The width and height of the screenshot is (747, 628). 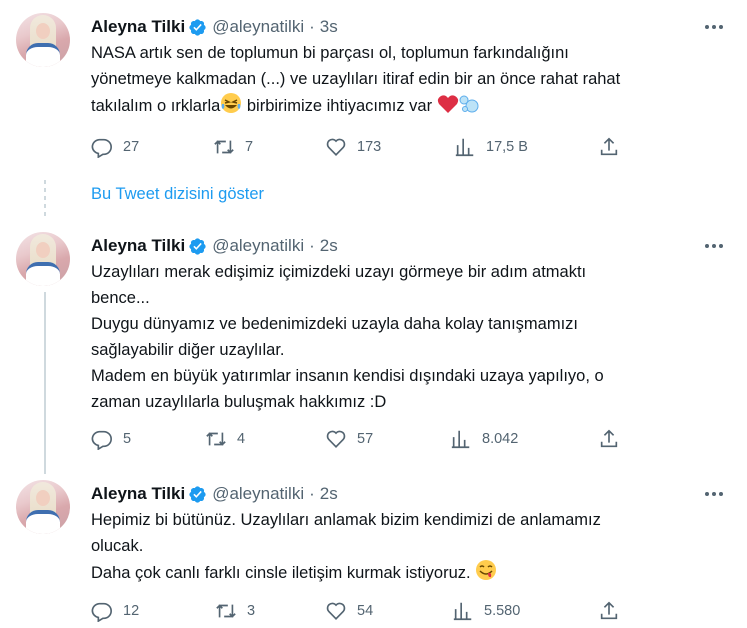 I want to click on like-count: 57, so click(x=365, y=439).